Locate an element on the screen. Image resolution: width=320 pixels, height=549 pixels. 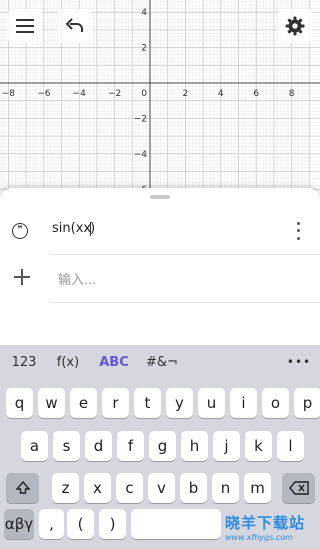
key-d: d is located at coordinates (98, 446).